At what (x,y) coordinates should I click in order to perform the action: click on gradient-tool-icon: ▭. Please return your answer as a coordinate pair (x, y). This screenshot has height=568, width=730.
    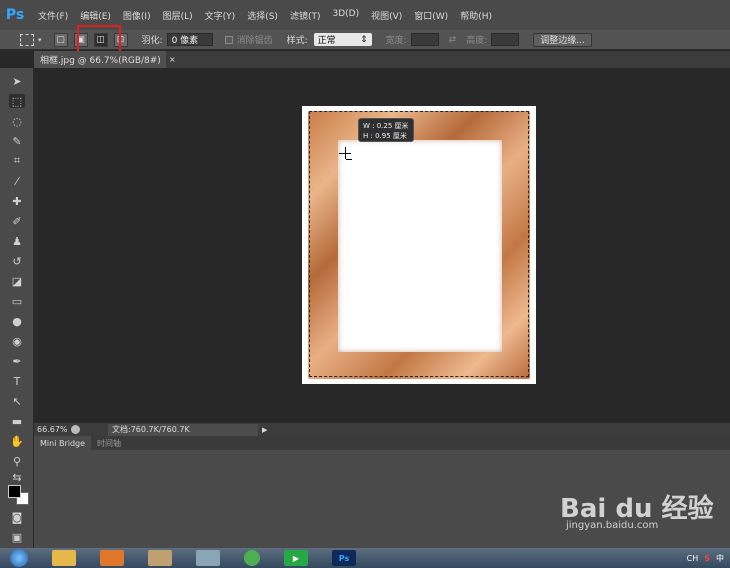
    Looking at the image, I should click on (17, 301).